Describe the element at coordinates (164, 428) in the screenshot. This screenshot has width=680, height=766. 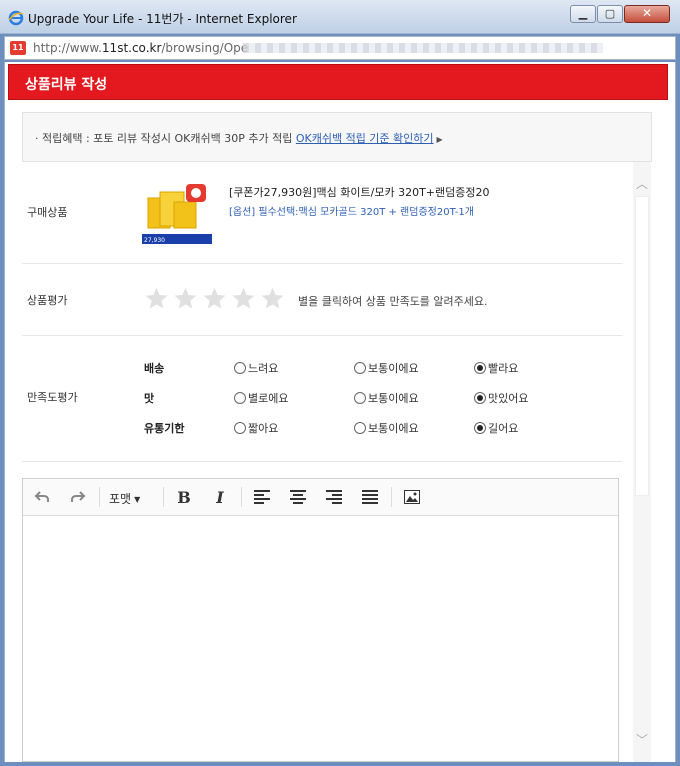
I see `satisfaction-category: 유통기한` at that location.